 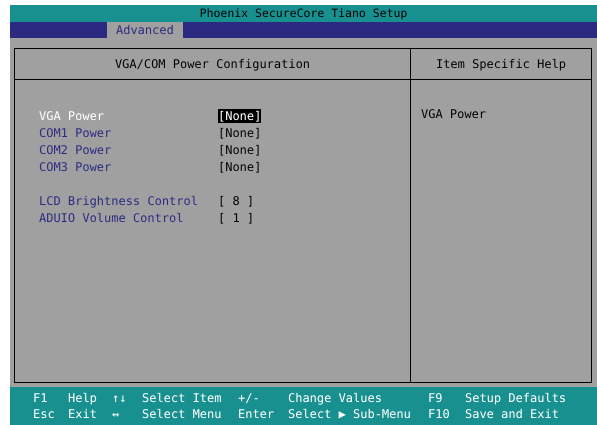 I want to click on setting-label: LCD Brightness Control, so click(x=128, y=201).